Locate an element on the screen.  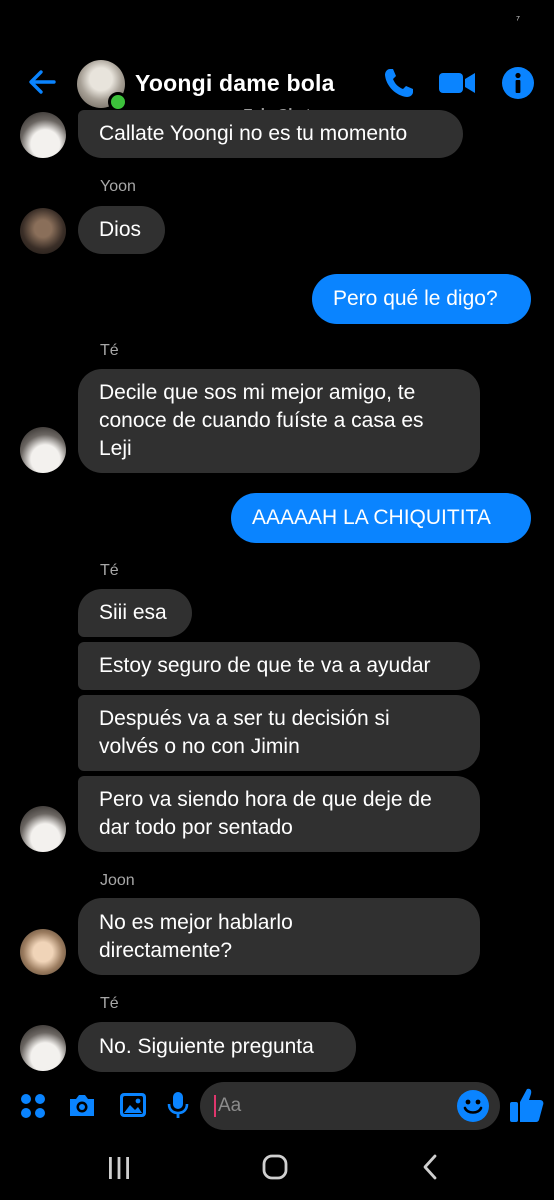
status-glyph: ⁷ is located at coordinates (518, 20).